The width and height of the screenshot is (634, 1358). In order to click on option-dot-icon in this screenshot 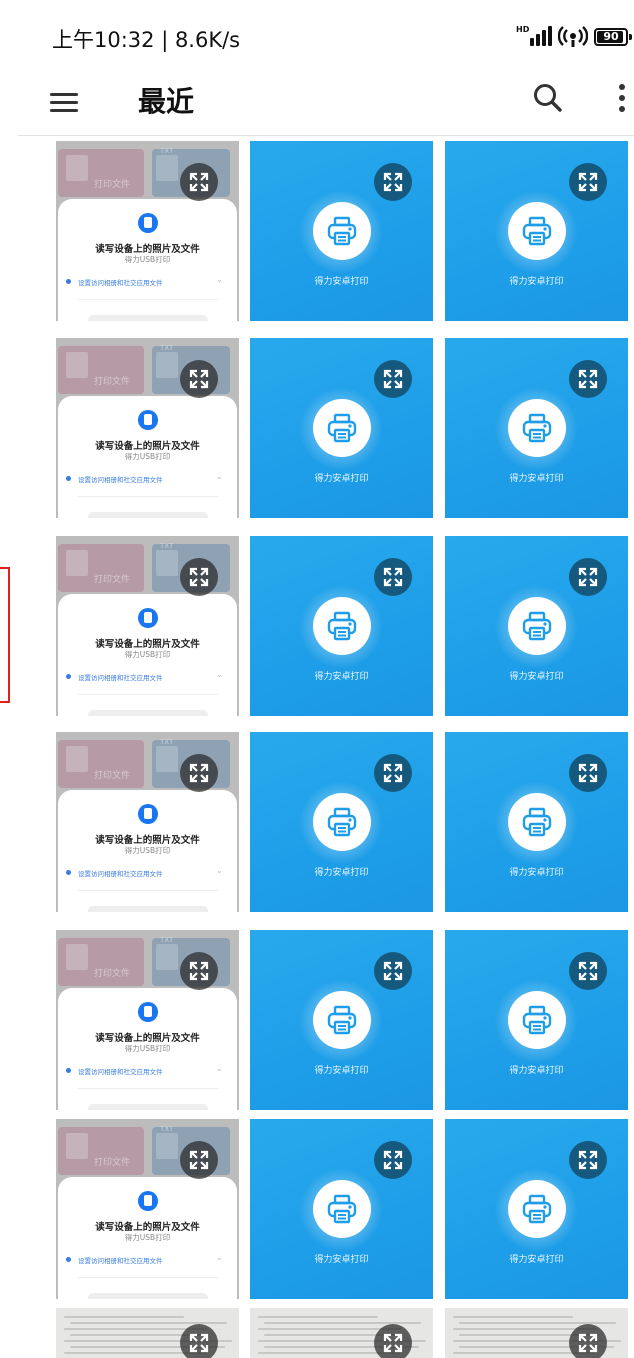, I will do `click(68, 281)`.